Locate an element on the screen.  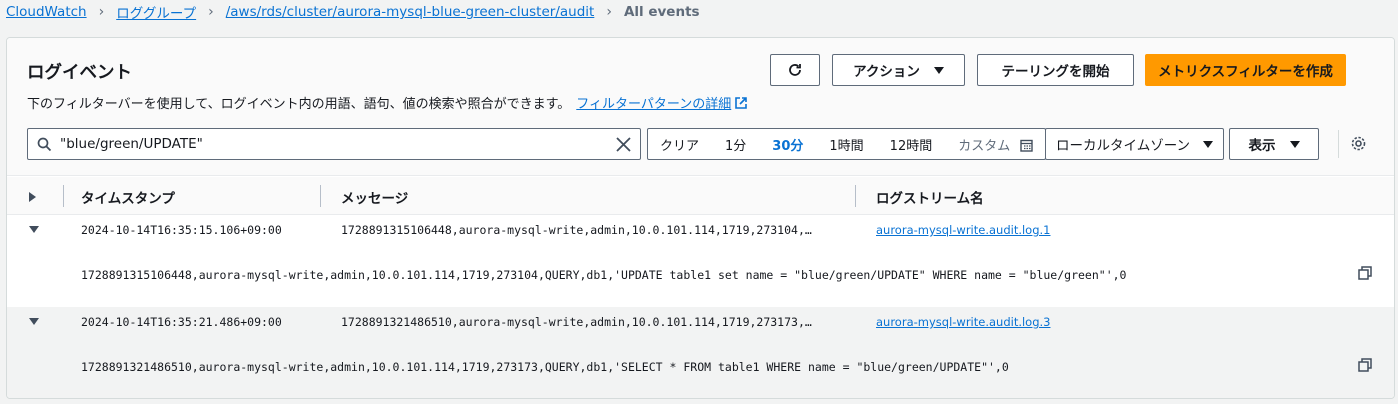
time-option-1min: 1分 is located at coordinates (735, 144).